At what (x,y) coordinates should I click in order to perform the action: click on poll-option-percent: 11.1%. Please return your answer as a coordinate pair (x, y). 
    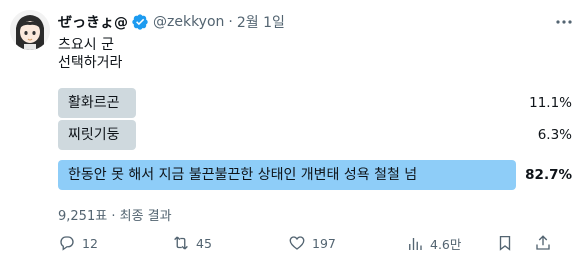
    Looking at the image, I should click on (550, 103).